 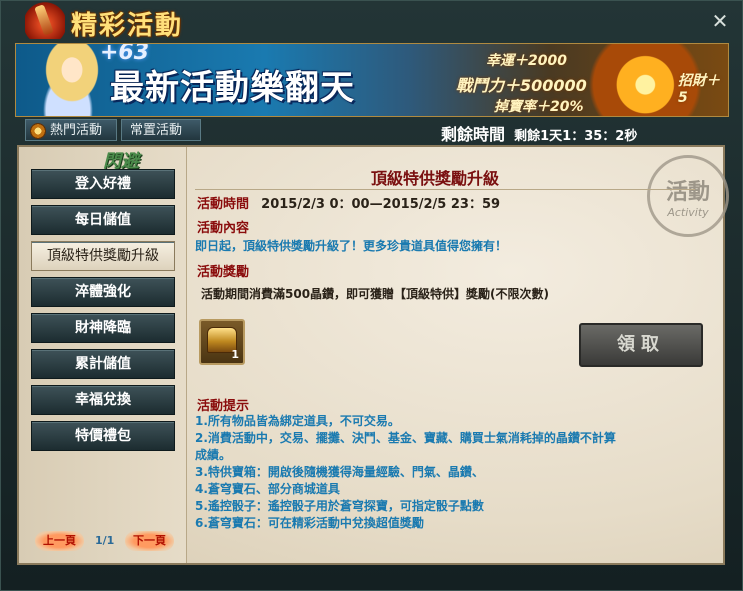 What do you see at coordinates (38, 131) in the screenshot?
I see `coin-icon` at bounding box center [38, 131].